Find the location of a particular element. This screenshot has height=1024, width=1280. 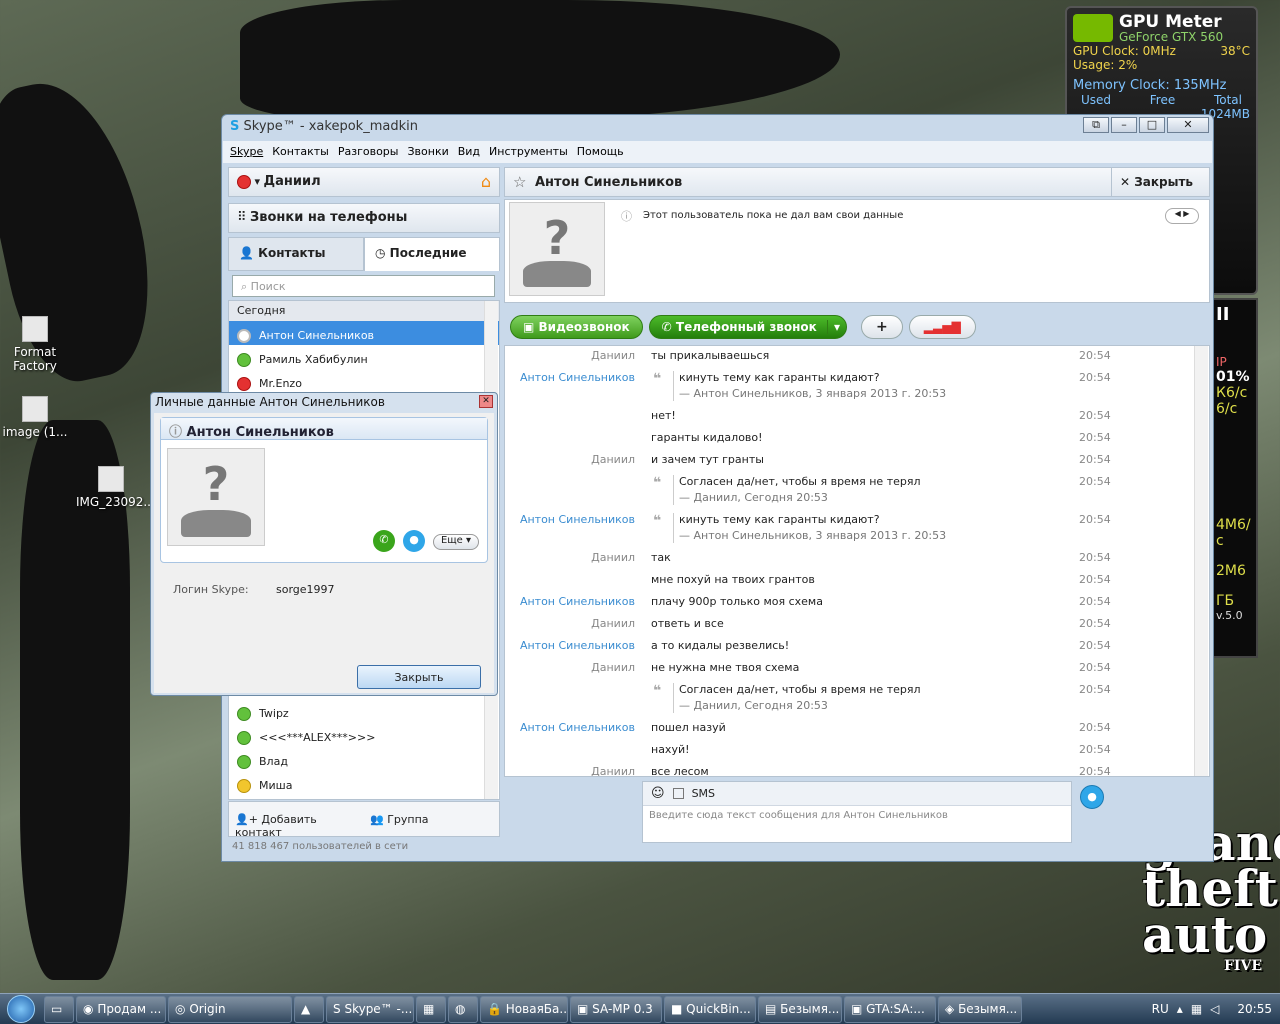

clock: 20:55 is located at coordinates (1254, 1009).